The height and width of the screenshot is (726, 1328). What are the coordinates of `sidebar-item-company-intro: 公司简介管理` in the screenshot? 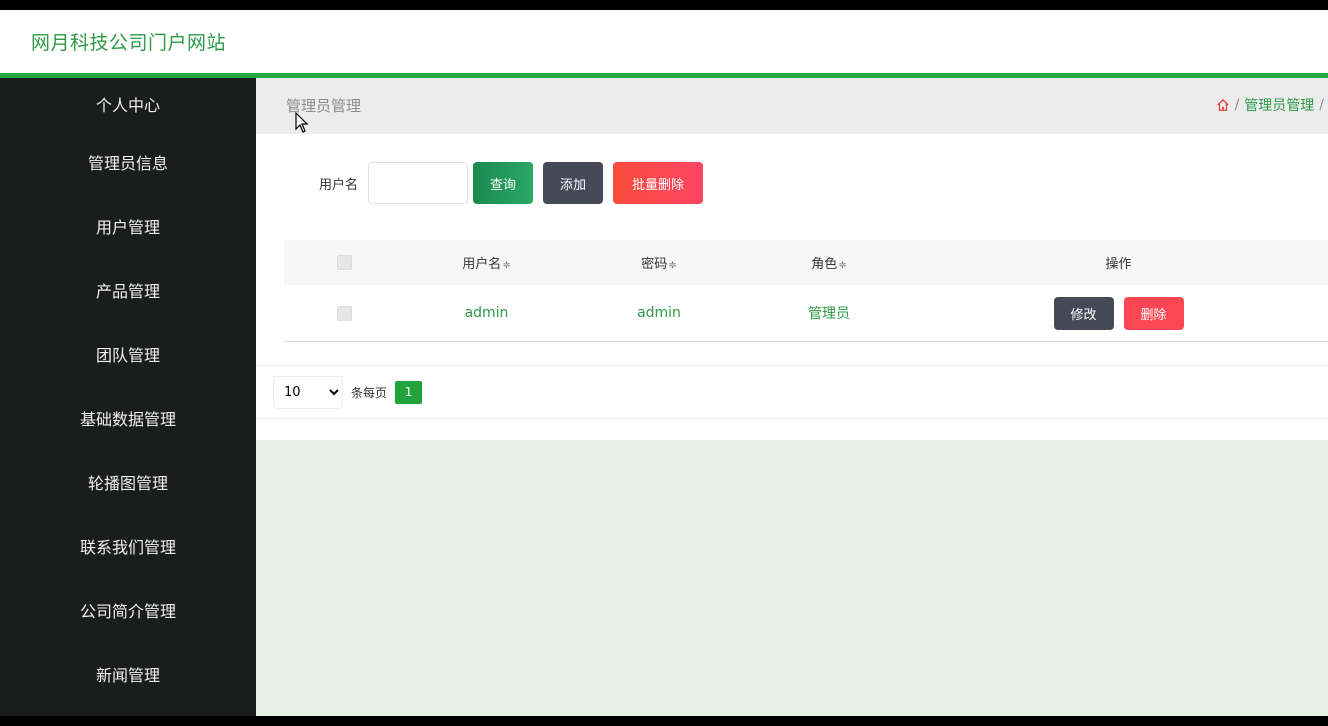 It's located at (128, 610).